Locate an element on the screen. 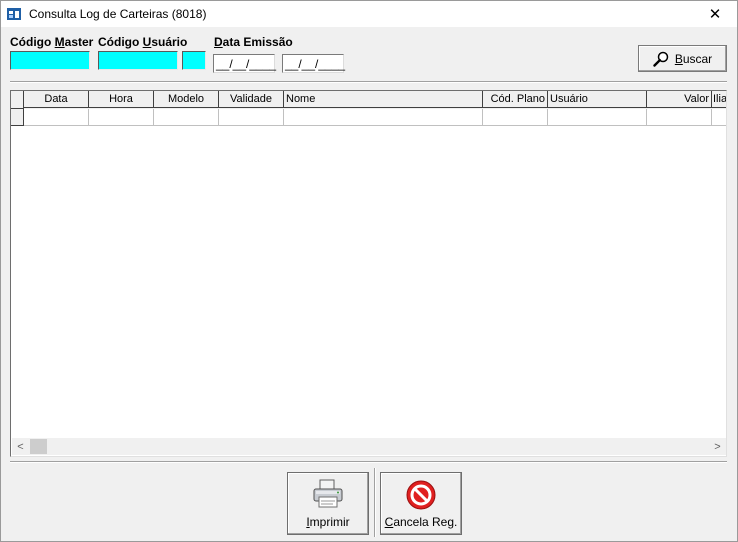 The height and width of the screenshot is (542, 738). codigo-master-label-mnemonic: M is located at coordinates (59, 42).